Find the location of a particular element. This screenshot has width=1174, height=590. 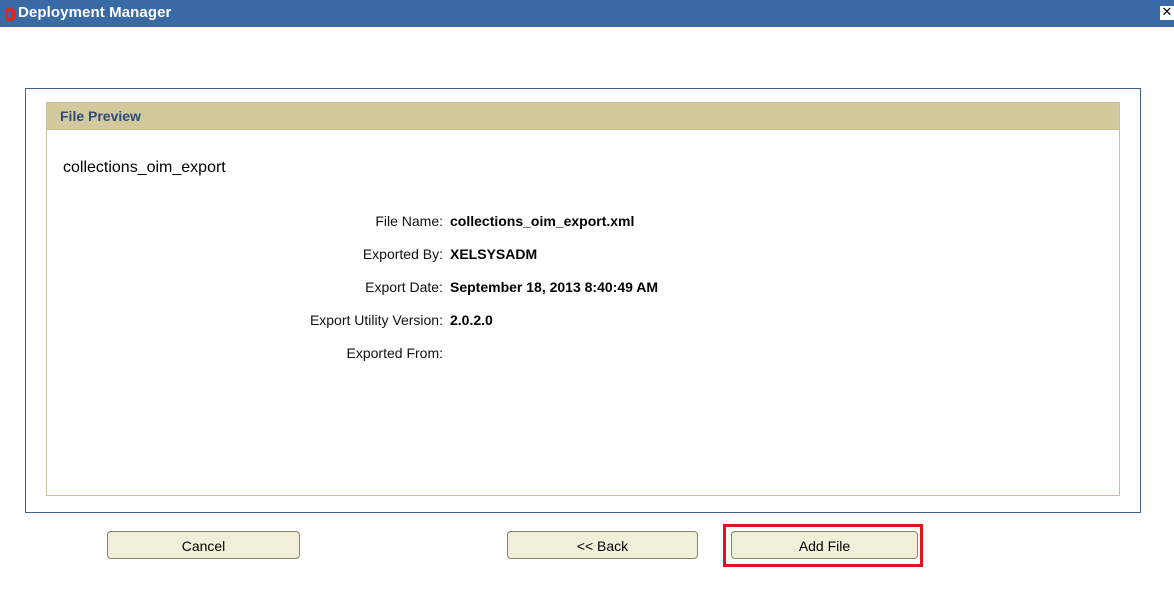

detail-row-exported-by: Exported By: XELSYSADM is located at coordinates (583, 256).